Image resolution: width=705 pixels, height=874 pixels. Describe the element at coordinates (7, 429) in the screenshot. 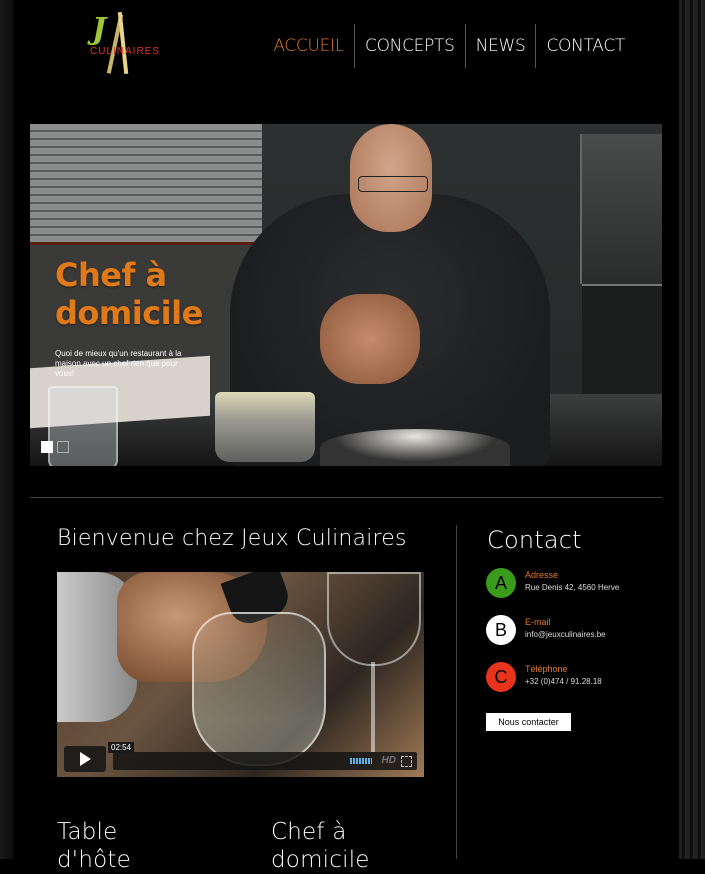

I see `left-wood-border` at that location.